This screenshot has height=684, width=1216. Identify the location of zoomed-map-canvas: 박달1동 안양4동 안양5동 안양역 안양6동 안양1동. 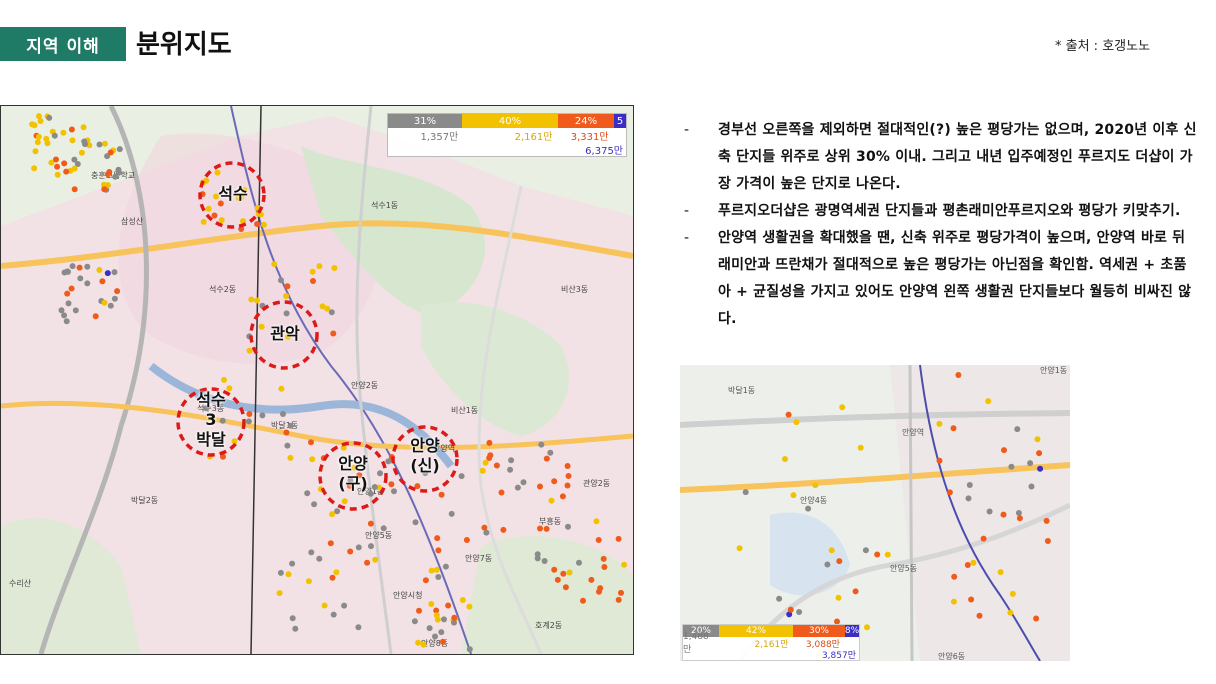
(875, 513).